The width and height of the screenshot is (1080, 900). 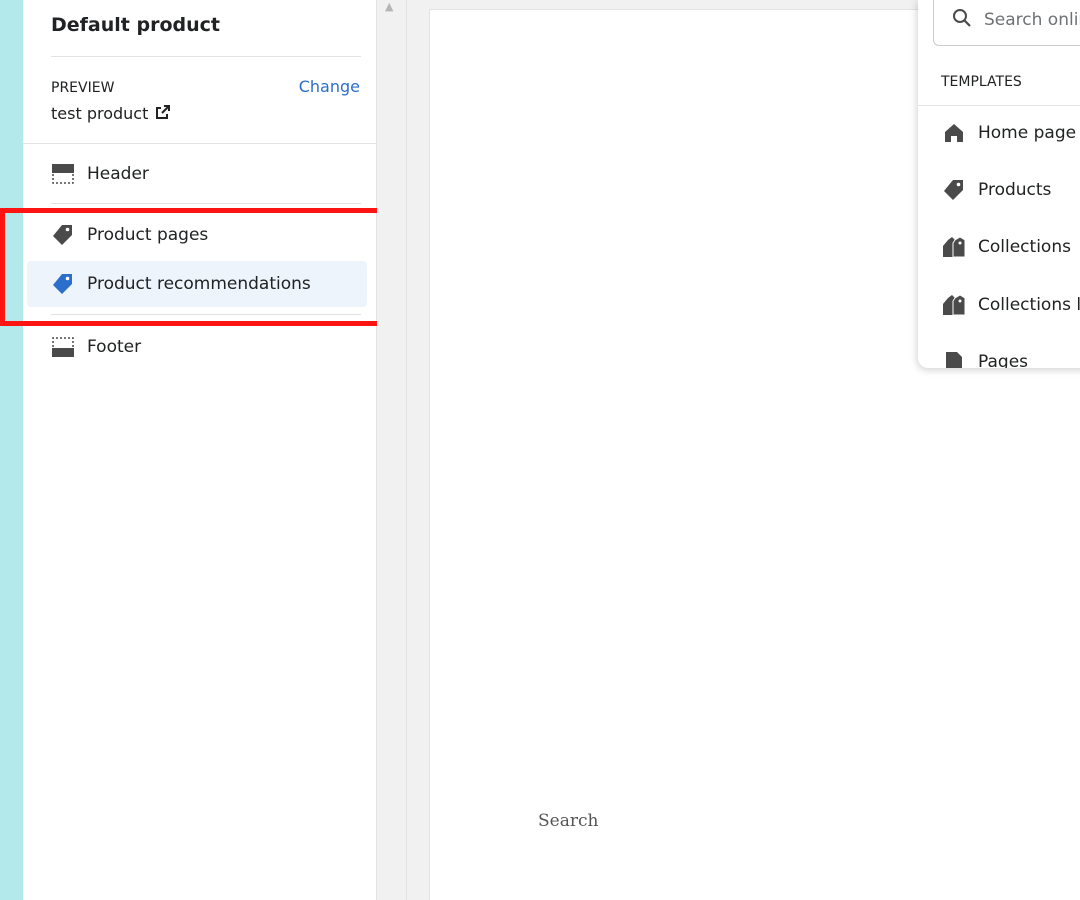 I want to click on change-preview-link: Change, so click(x=329, y=86).